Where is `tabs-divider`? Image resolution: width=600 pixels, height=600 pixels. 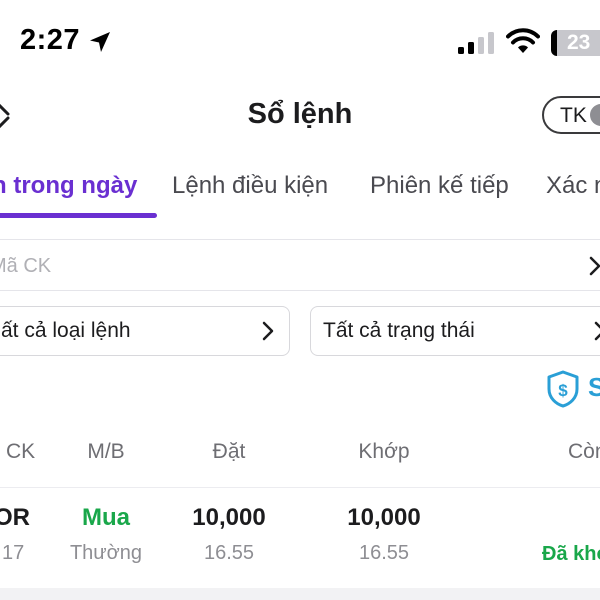 tabs-divider is located at coordinates (300, 239).